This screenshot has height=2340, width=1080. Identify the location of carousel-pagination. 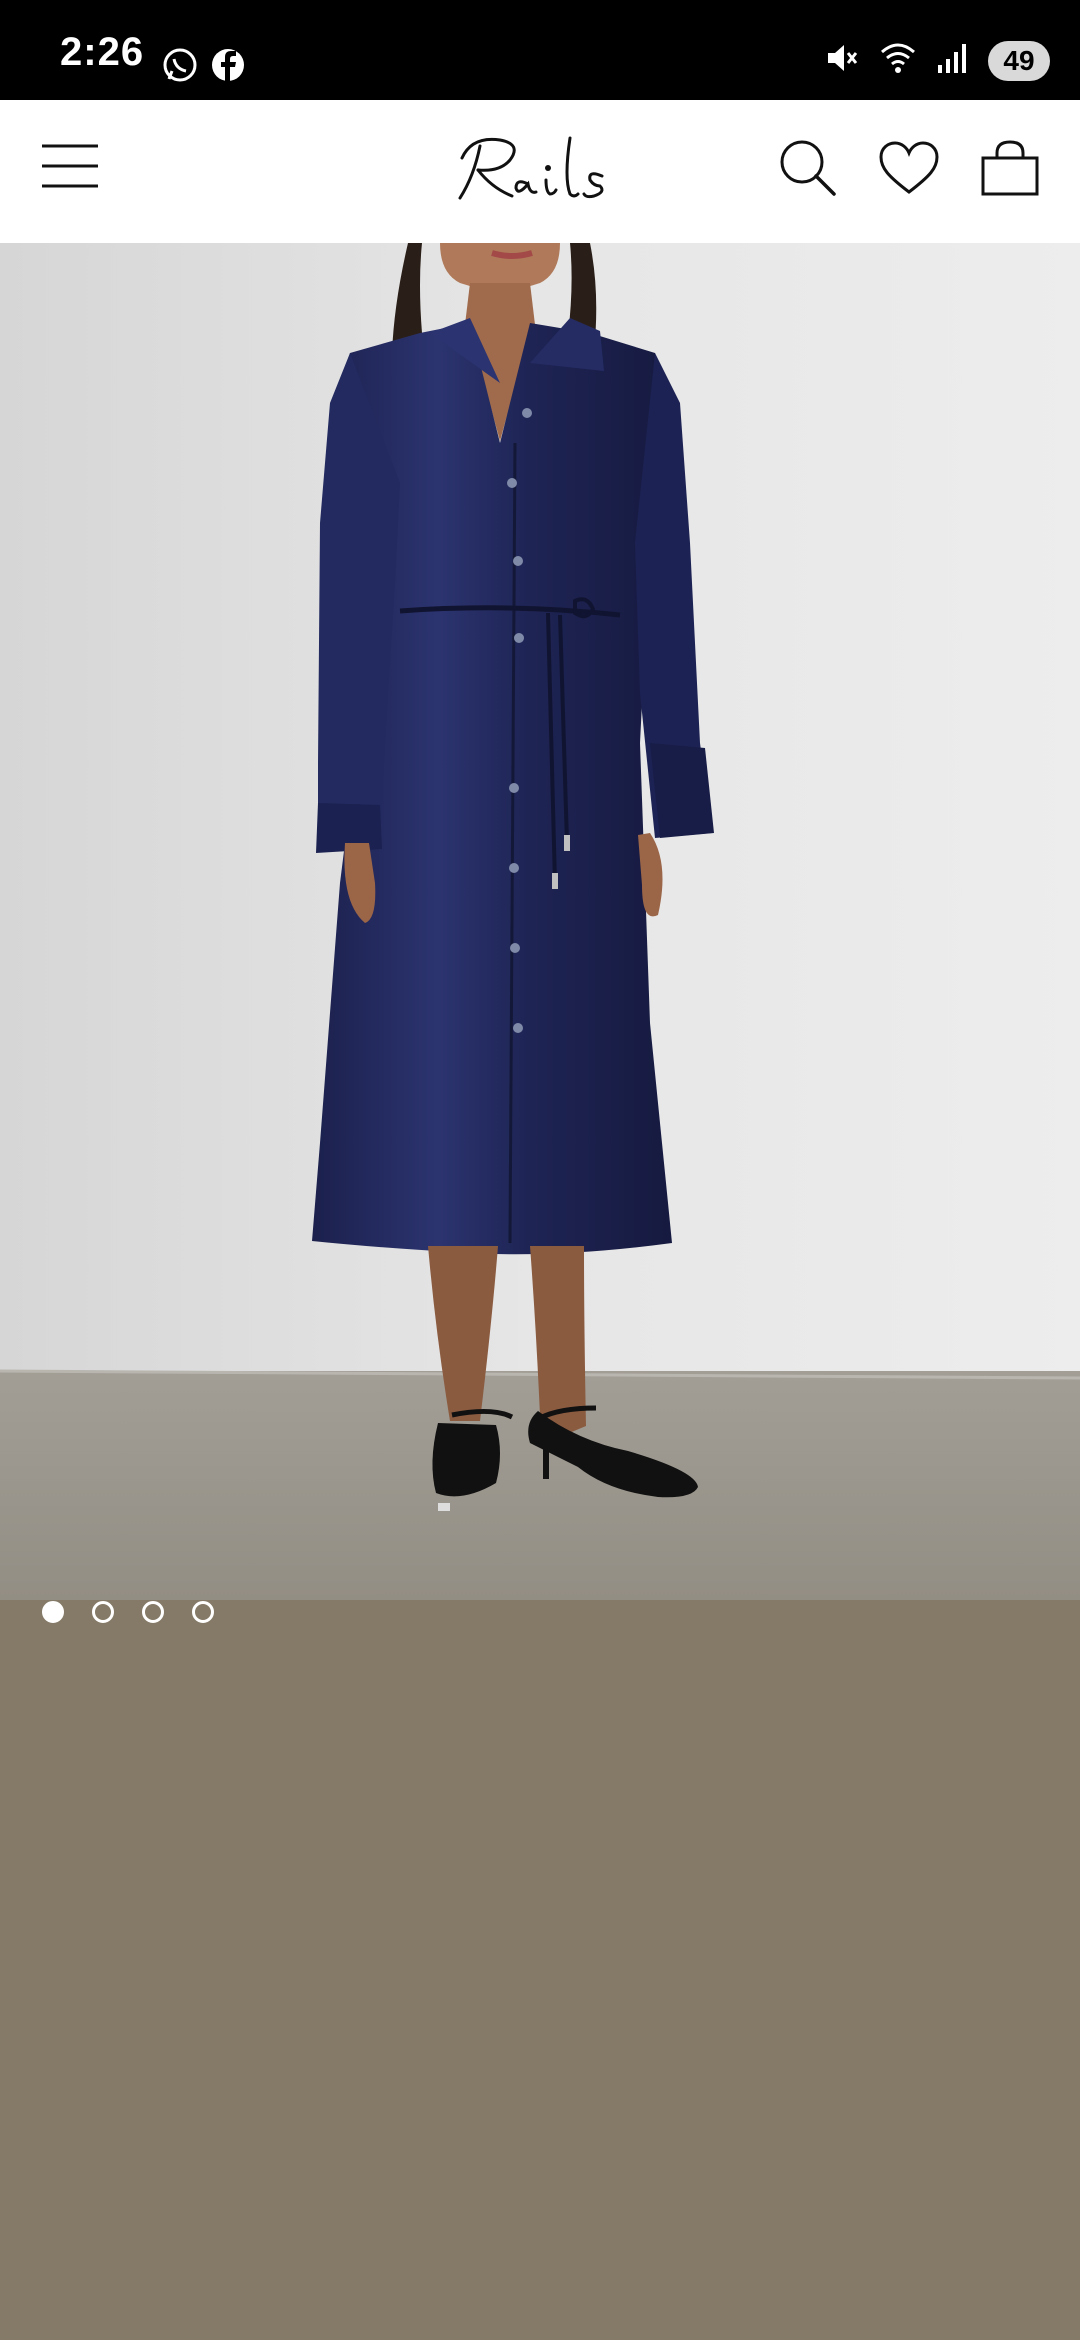
(128, 1612).